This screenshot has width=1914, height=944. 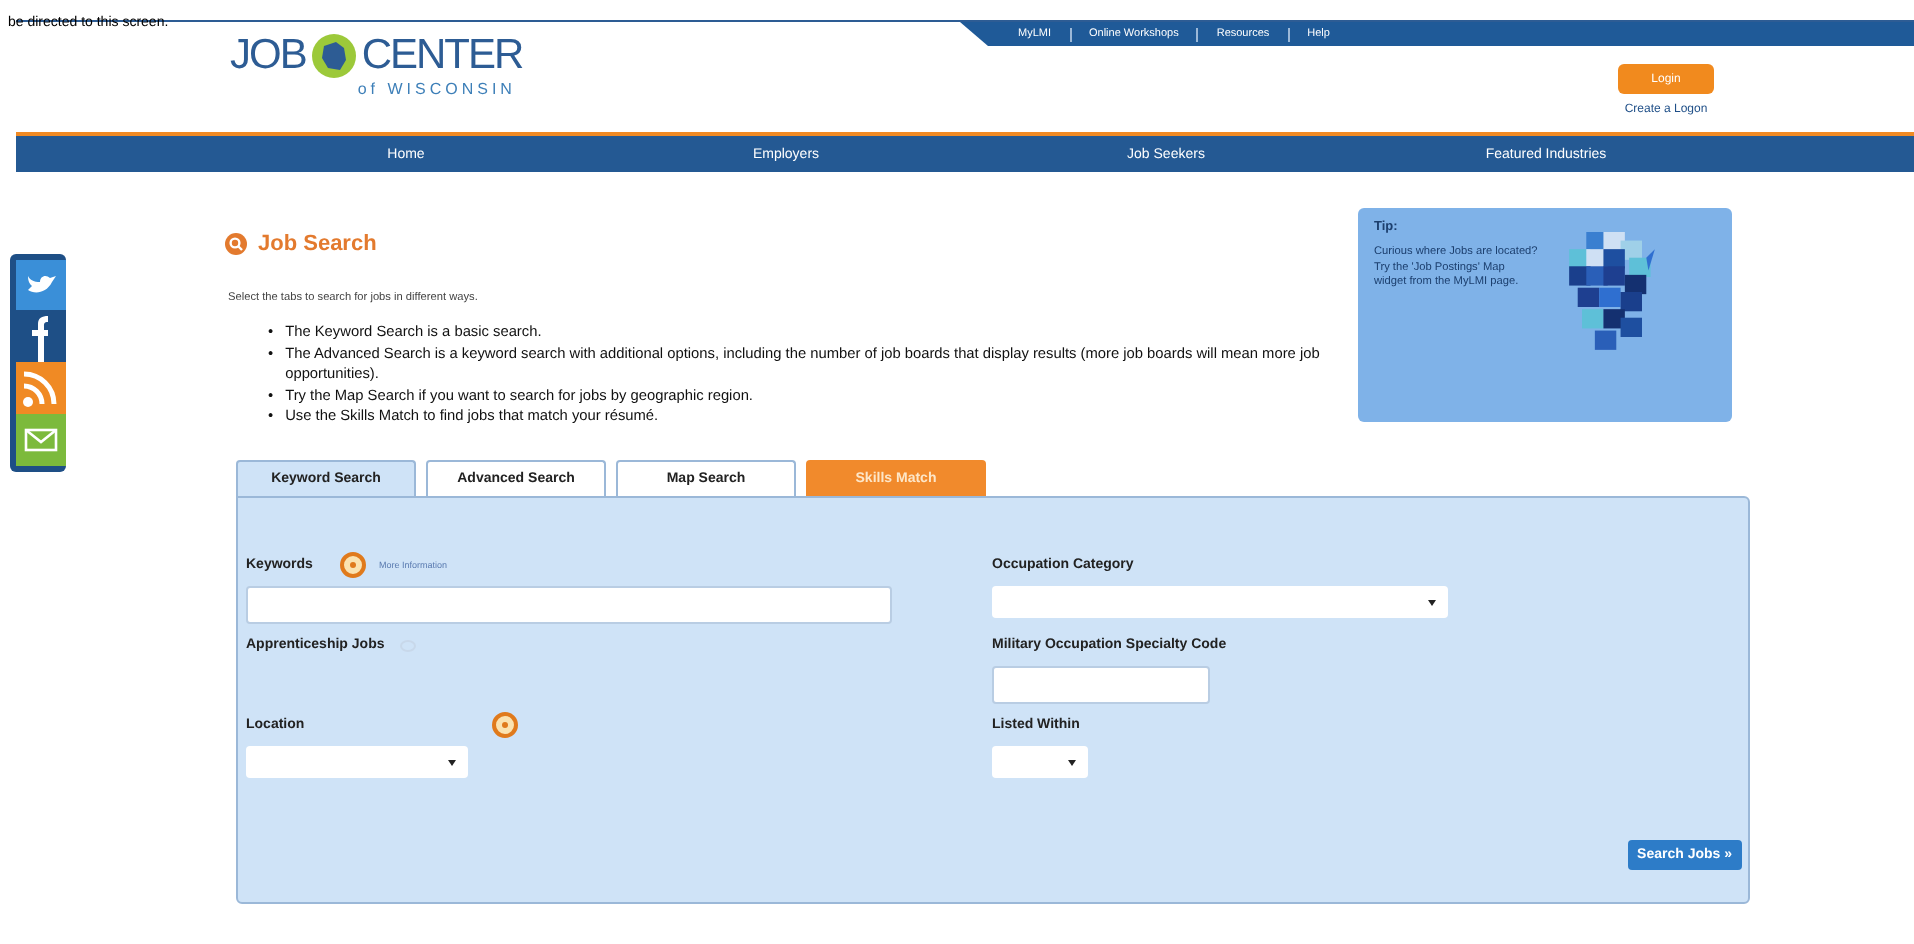 I want to click on bird-icon, so click(x=41, y=285).